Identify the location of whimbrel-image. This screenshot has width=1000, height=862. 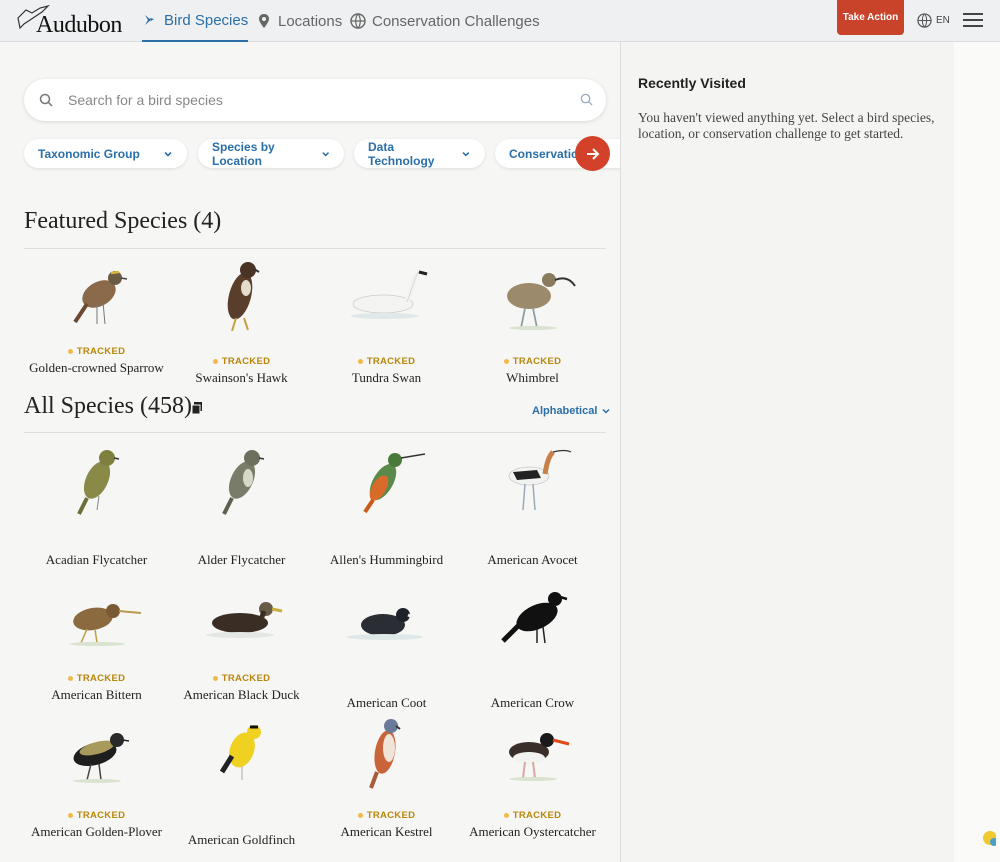
(541, 301).